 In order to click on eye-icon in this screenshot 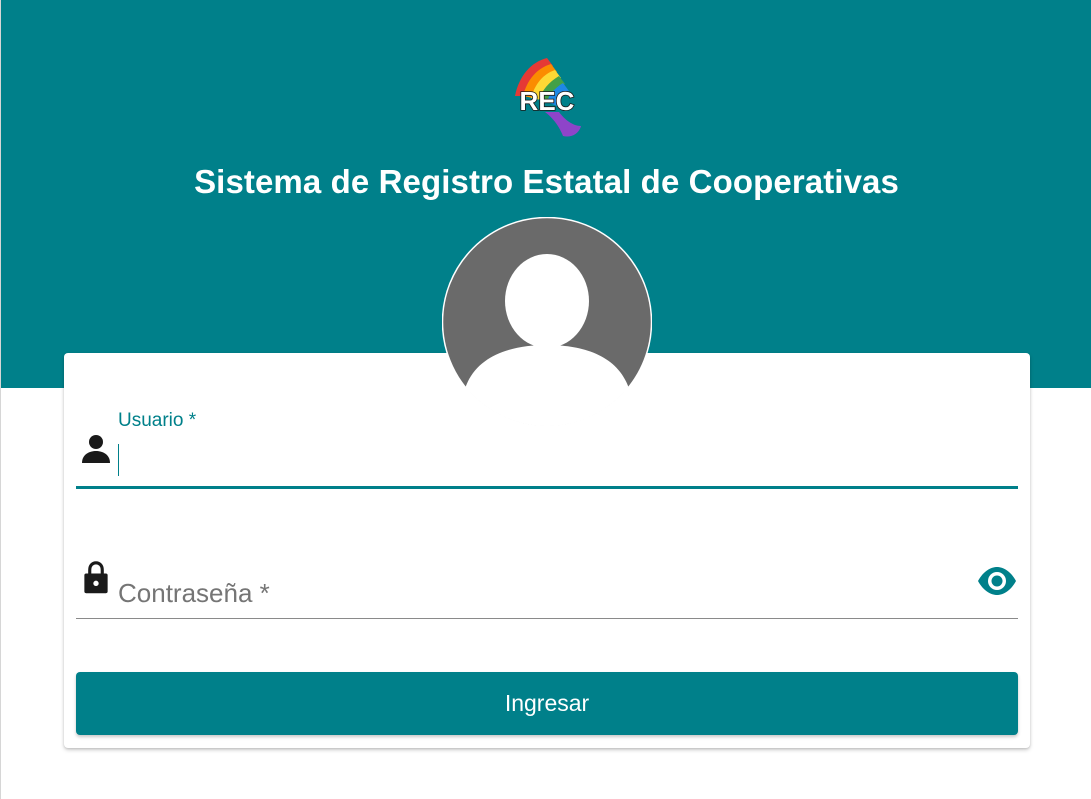, I will do `click(997, 581)`.